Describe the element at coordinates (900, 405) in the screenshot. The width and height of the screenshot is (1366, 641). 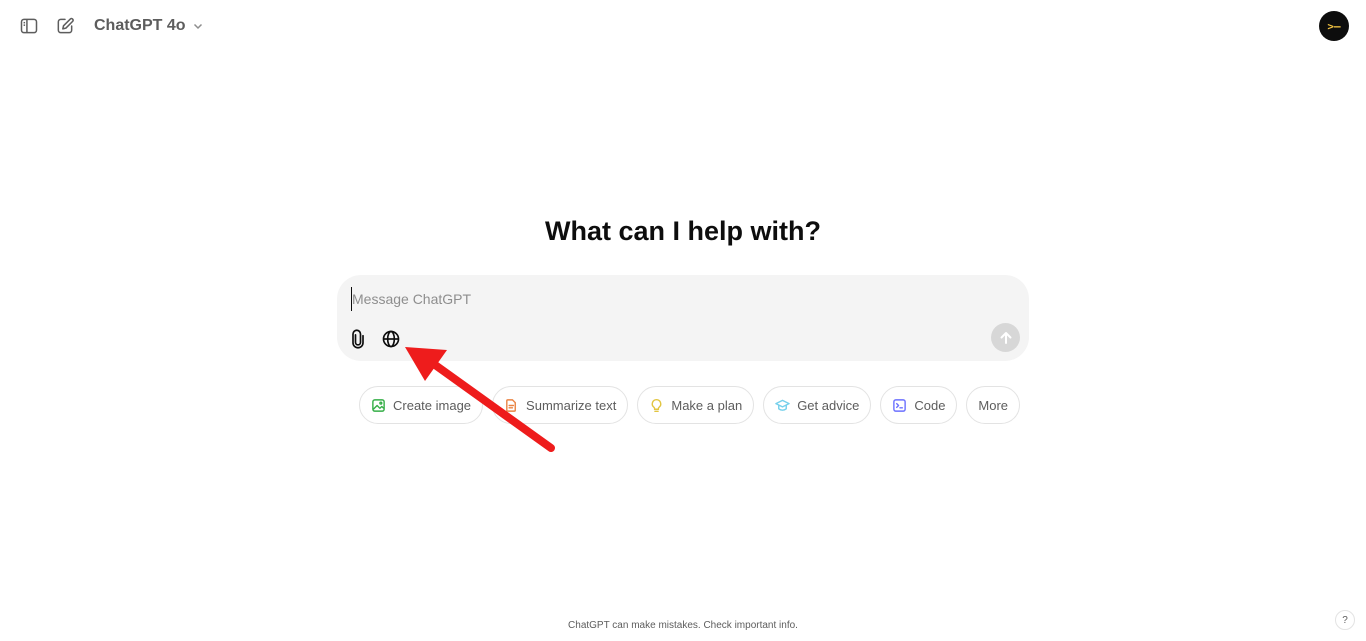
I see `terminal-icon` at that location.